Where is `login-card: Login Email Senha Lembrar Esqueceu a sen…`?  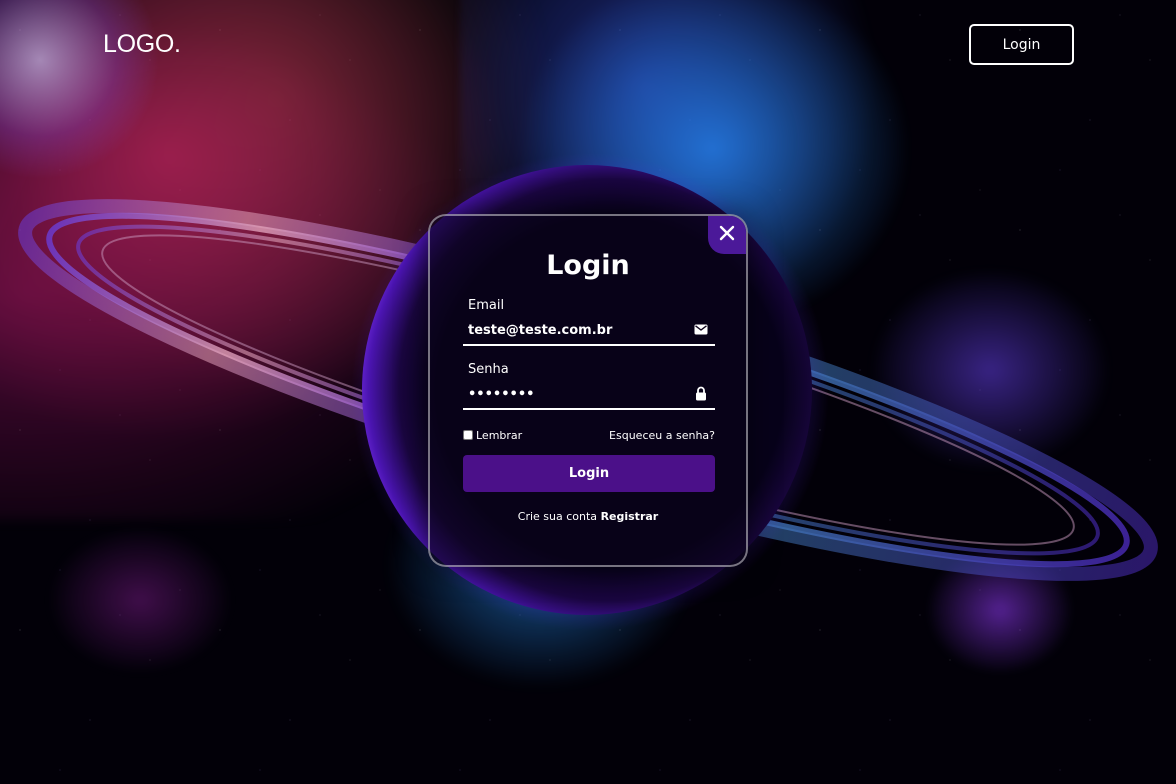 login-card: Login Email Senha Lembrar Esqueceu a sen… is located at coordinates (588, 390).